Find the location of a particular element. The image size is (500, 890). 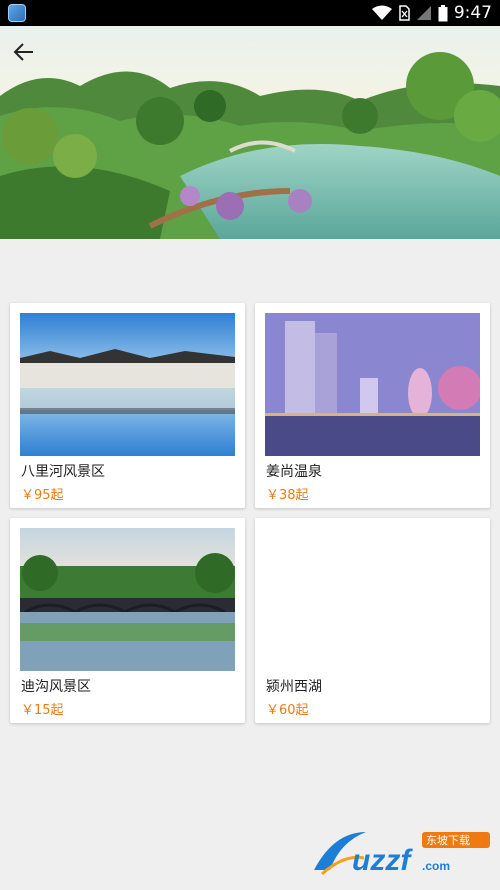

signal-icon is located at coordinates (423, 13).